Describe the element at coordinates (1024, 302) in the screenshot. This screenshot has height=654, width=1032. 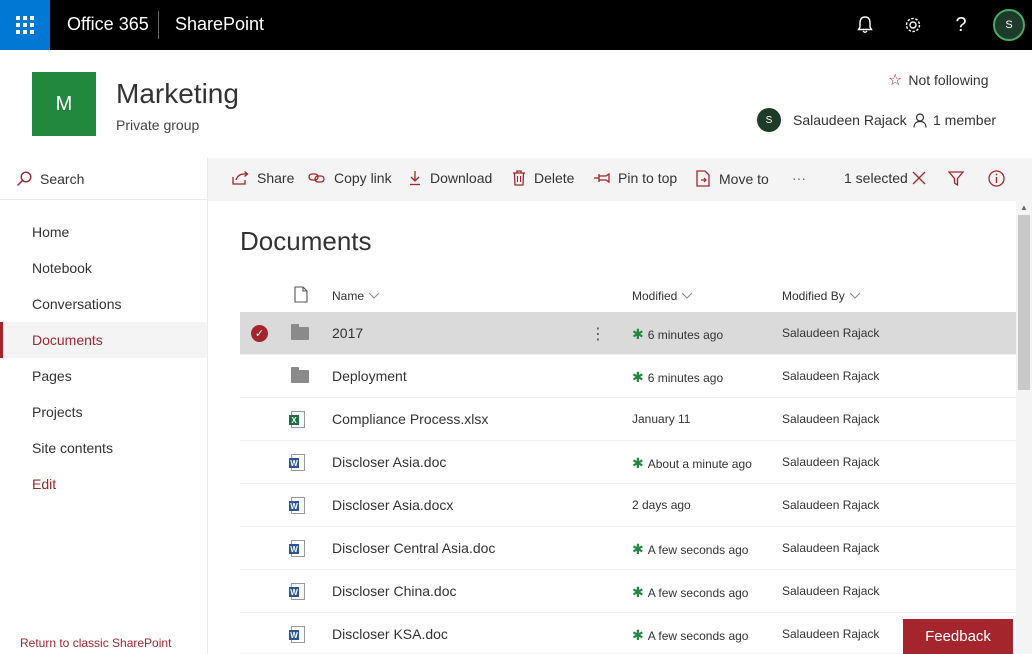
I see `scroll-thumb` at that location.